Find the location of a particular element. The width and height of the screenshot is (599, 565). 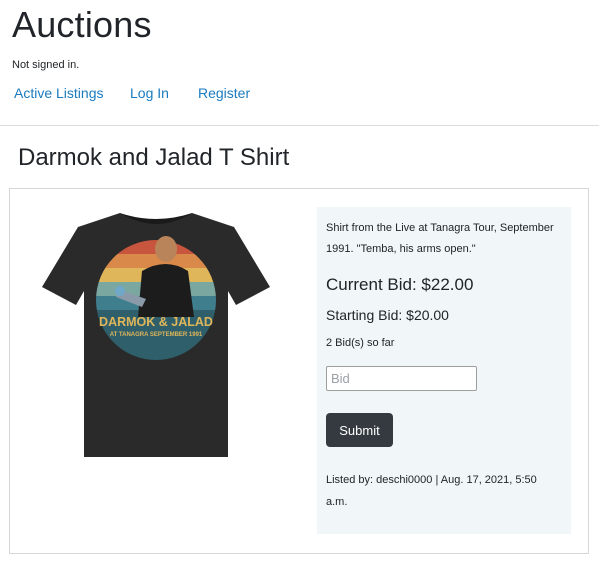

header-divider is located at coordinates (299, 125).